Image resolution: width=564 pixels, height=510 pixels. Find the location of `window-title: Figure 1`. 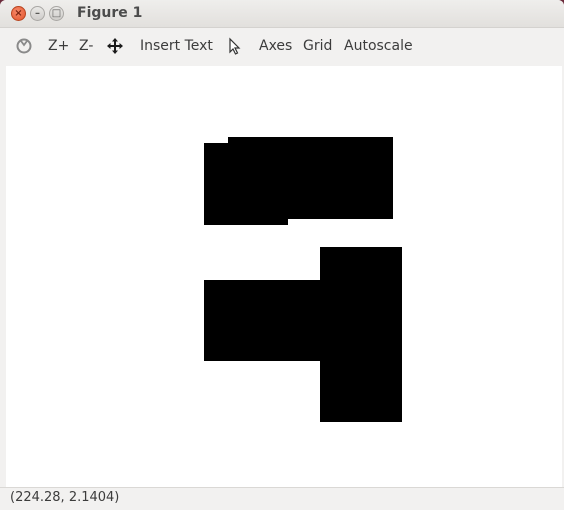

window-title: Figure 1 is located at coordinates (110, 13).